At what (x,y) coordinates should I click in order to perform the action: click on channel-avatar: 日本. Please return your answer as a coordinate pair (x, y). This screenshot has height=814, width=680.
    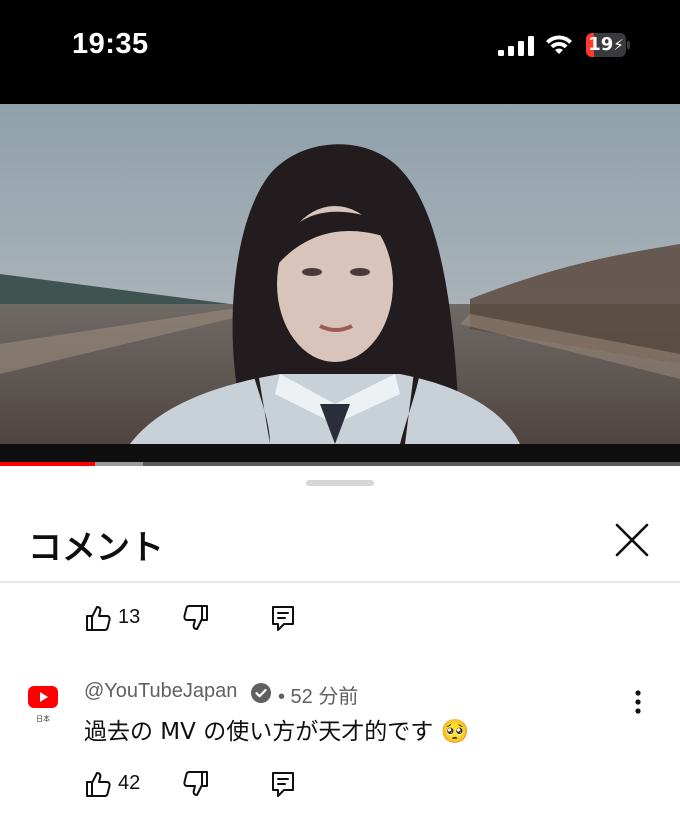
    Looking at the image, I should click on (43, 704).